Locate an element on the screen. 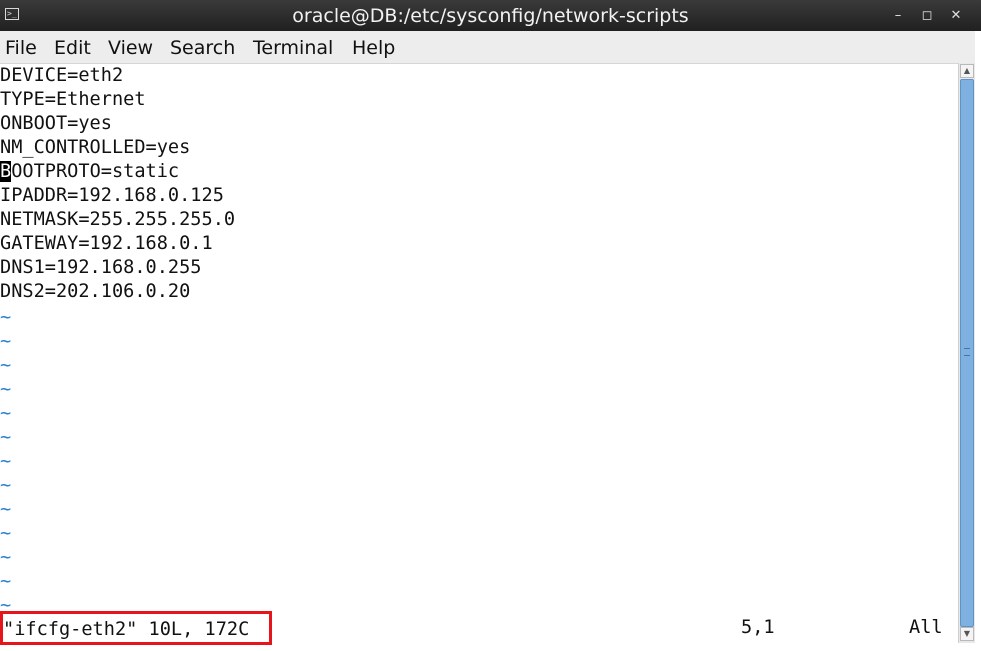 The image size is (981, 651). scroll-down-icon: ▼ is located at coordinates (967, 634).